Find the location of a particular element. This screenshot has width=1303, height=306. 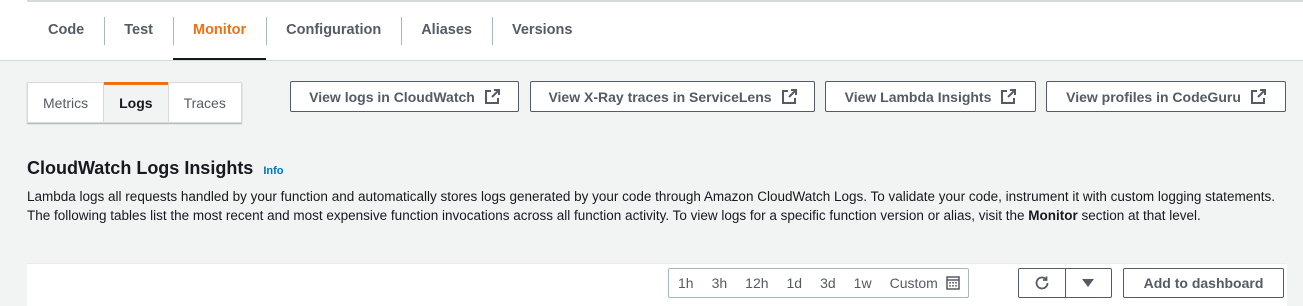

section-header: CloudWatch Logs Insights Info is located at coordinates (155, 168).